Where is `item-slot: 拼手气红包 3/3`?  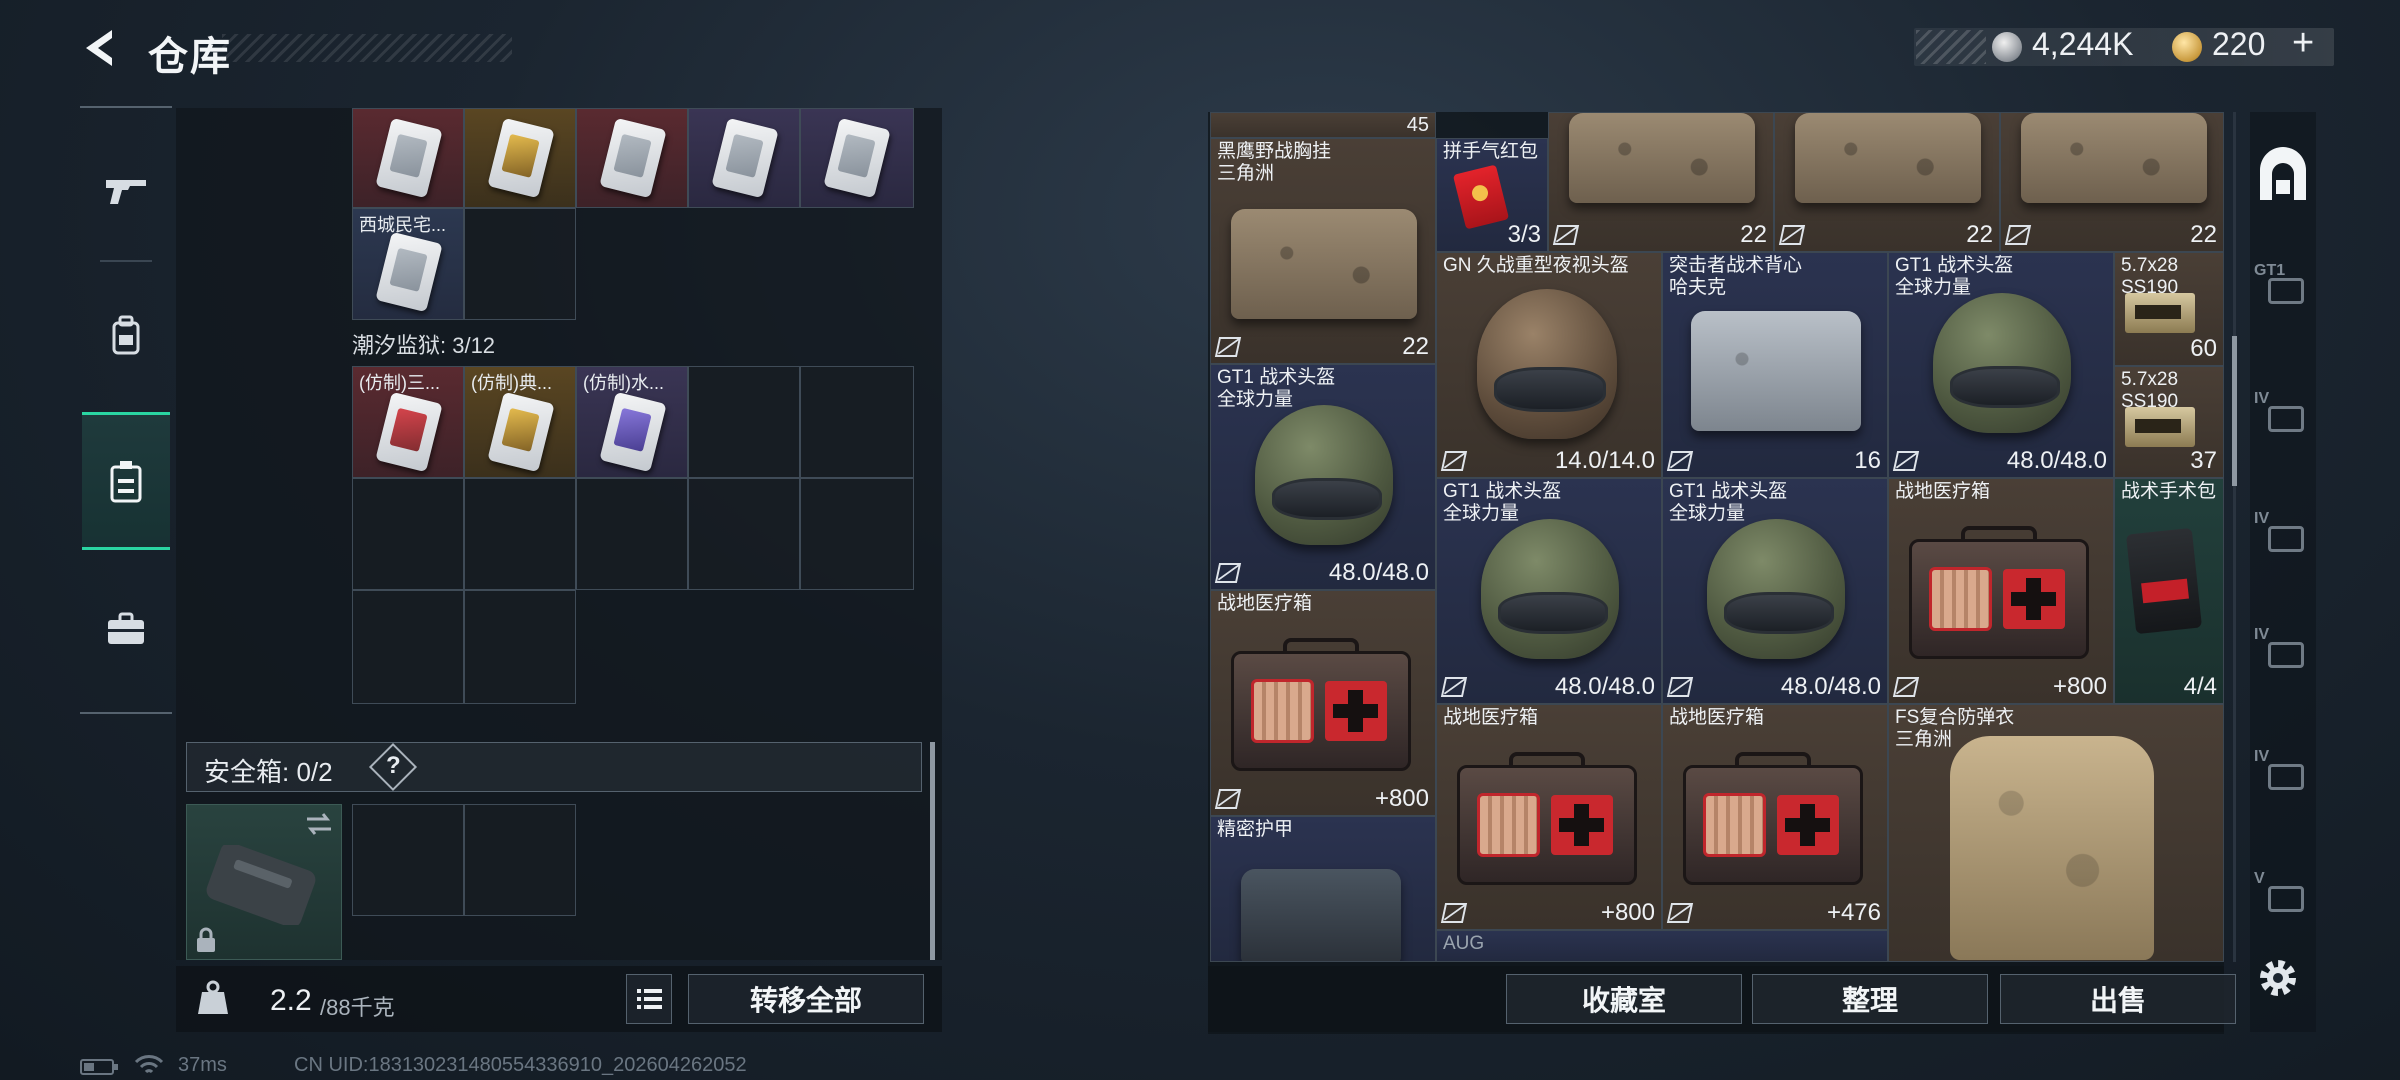
item-slot: 拼手气红包 3/3 is located at coordinates (1492, 195).